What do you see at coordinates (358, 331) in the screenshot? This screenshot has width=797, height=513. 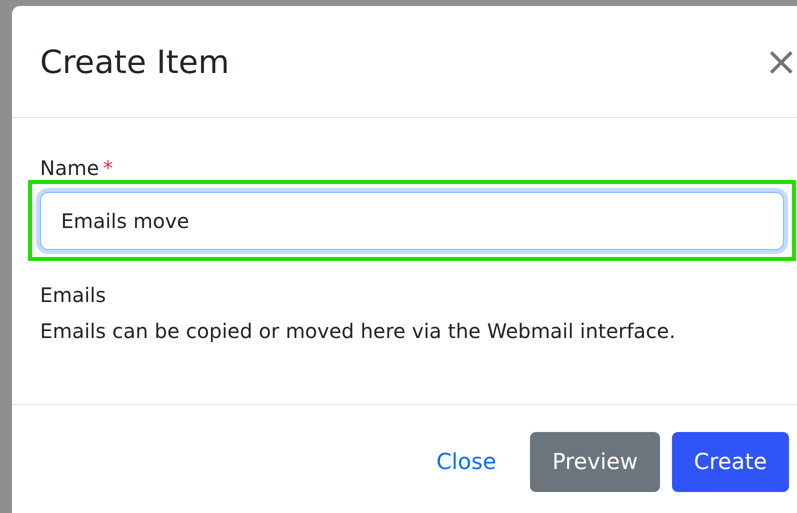 I see `info-description: Emails can be copied or moved here via the Webmail interface.` at bounding box center [358, 331].